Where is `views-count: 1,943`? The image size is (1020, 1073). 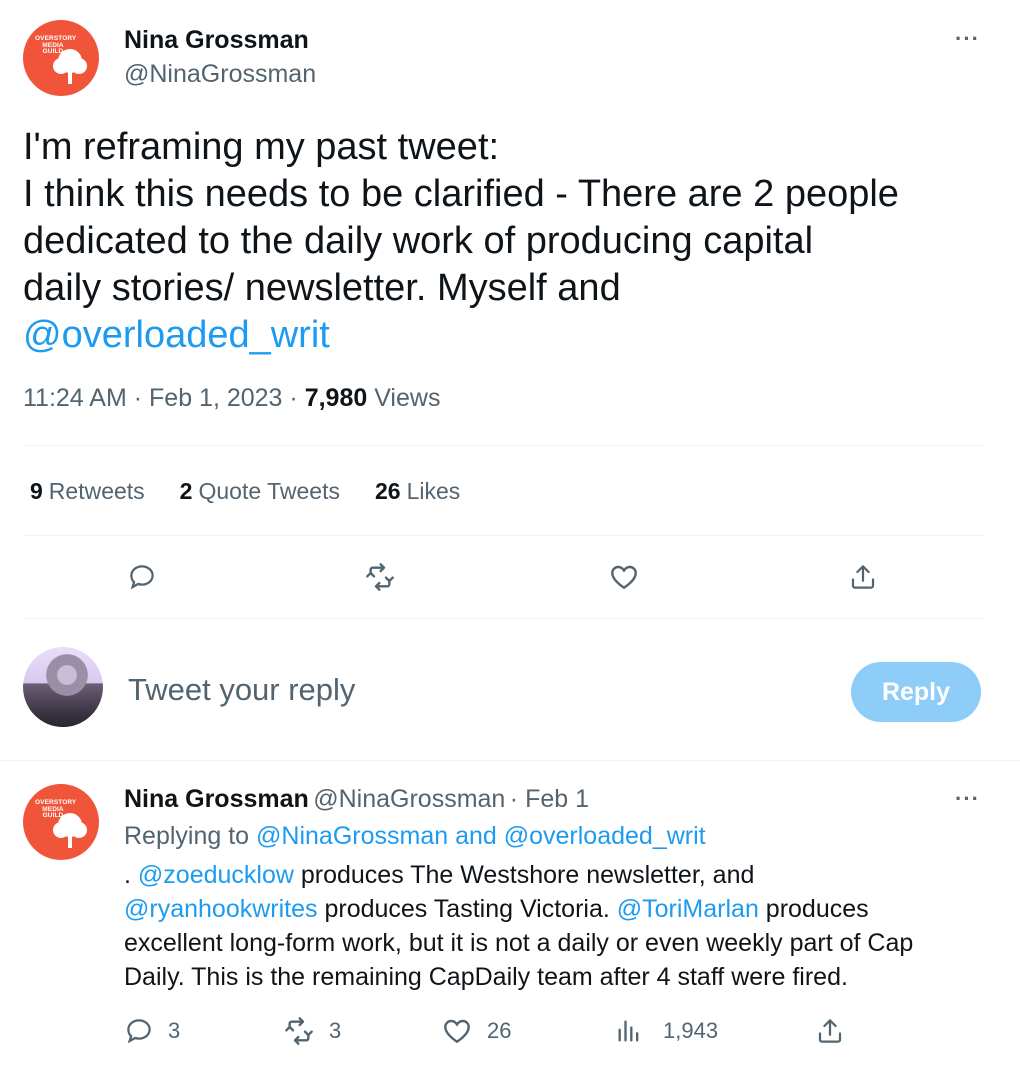
views-count: 1,943 is located at coordinates (691, 1030).